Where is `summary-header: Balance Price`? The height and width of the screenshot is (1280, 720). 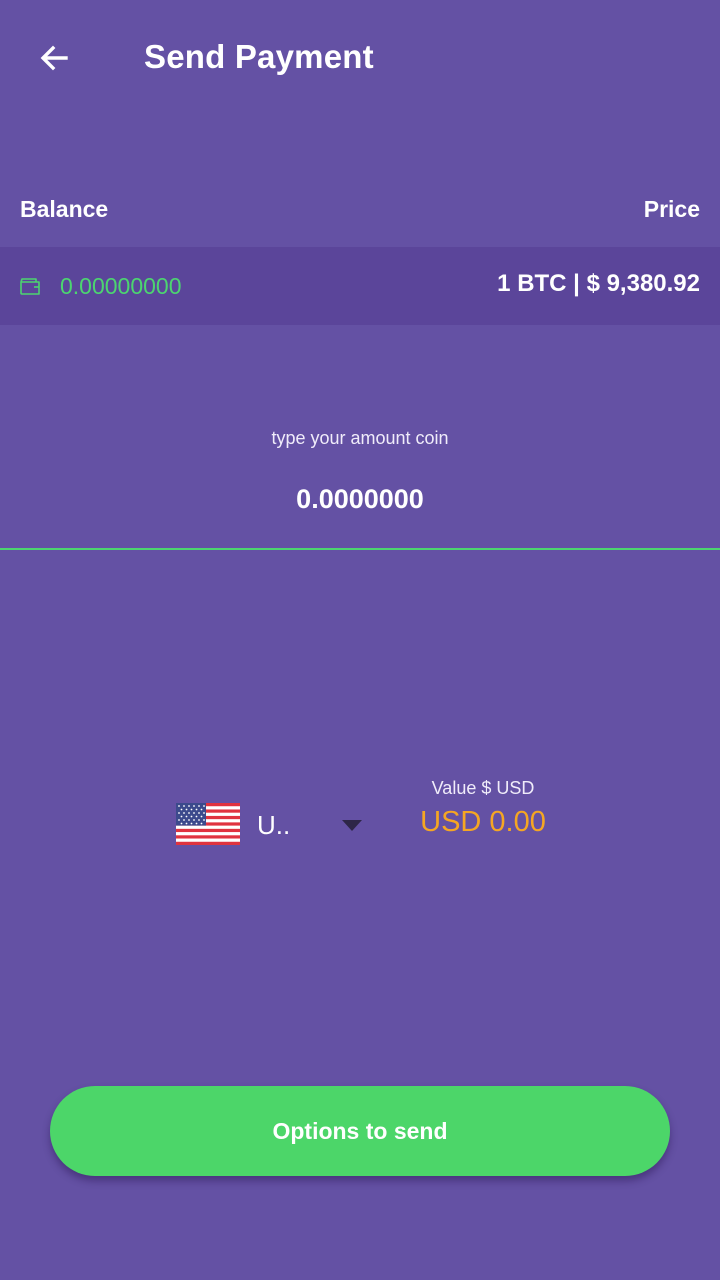
summary-header: Balance Price is located at coordinates (360, 212).